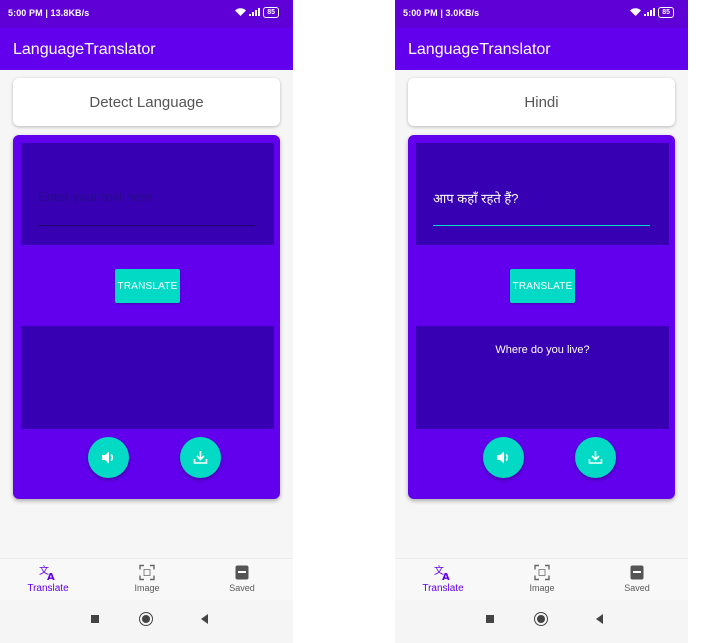  Describe the element at coordinates (542, 350) in the screenshot. I see `translated-text: Where do you live?` at that location.